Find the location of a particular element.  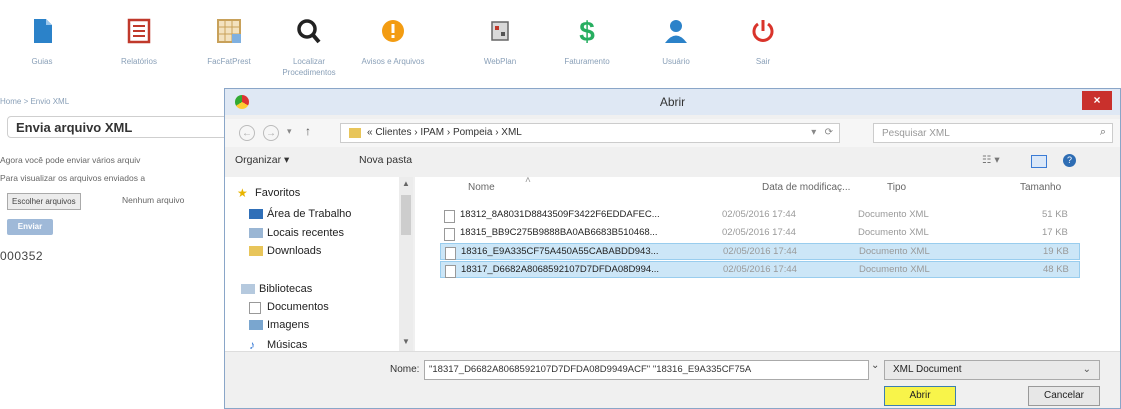

info-text: Agora você pode enviar vários arquiv is located at coordinates (70, 160).